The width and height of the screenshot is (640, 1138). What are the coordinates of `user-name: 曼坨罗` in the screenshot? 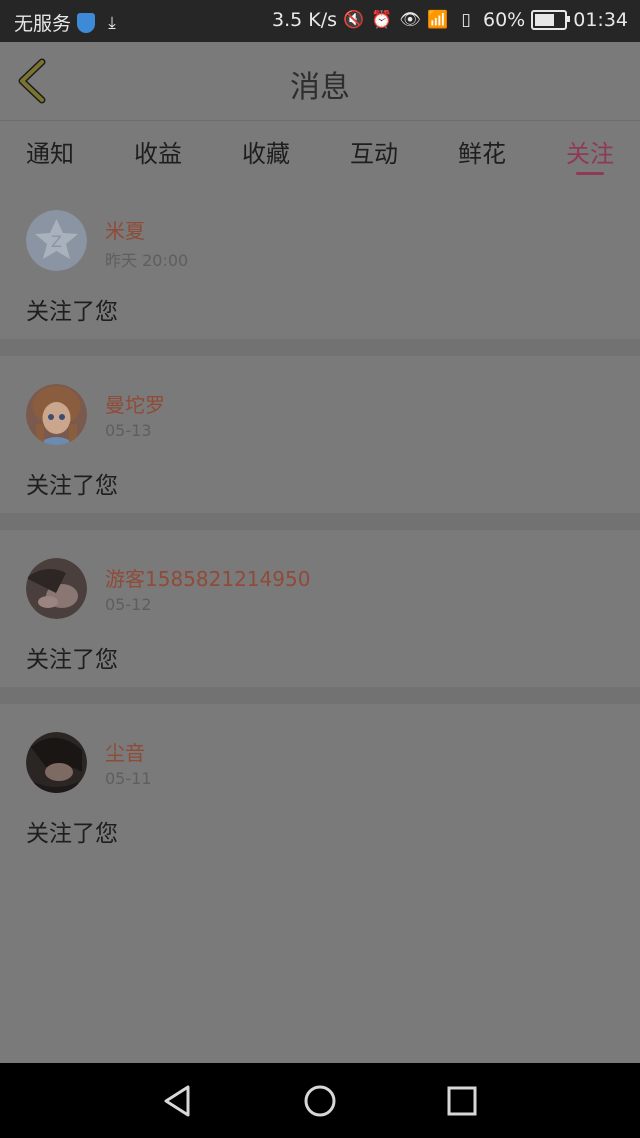 It's located at (135, 403).